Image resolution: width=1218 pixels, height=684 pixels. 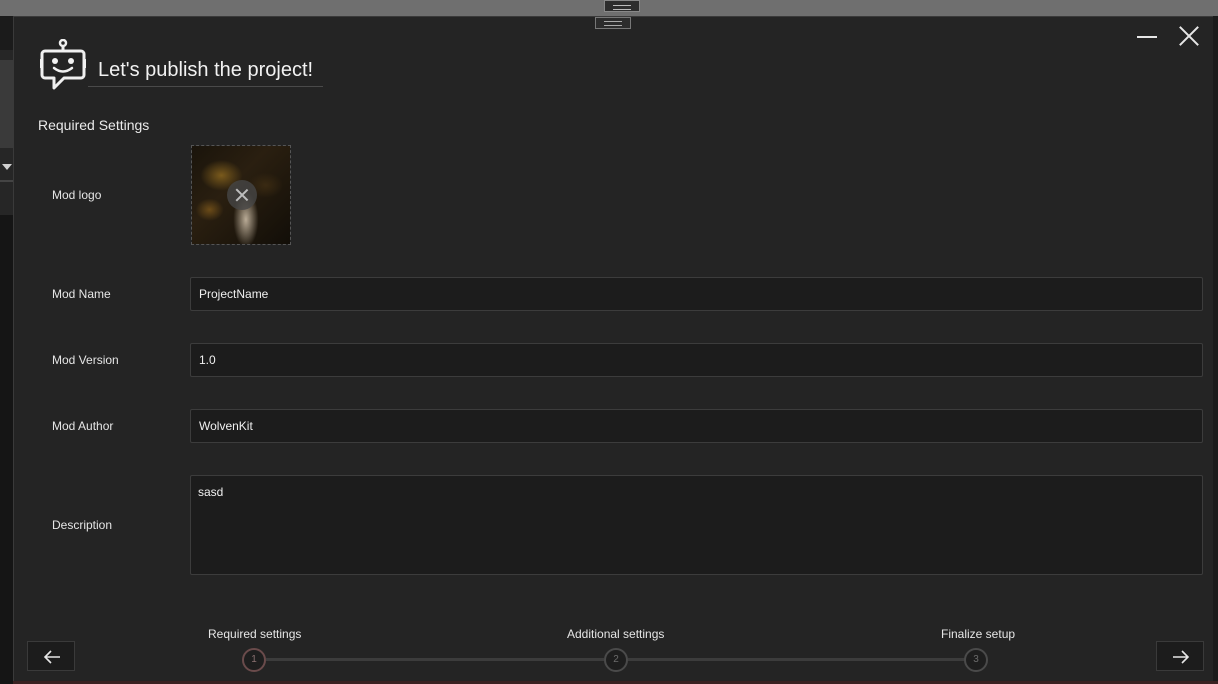 What do you see at coordinates (696, 525) in the screenshot?
I see `description-field: sasd` at bounding box center [696, 525].